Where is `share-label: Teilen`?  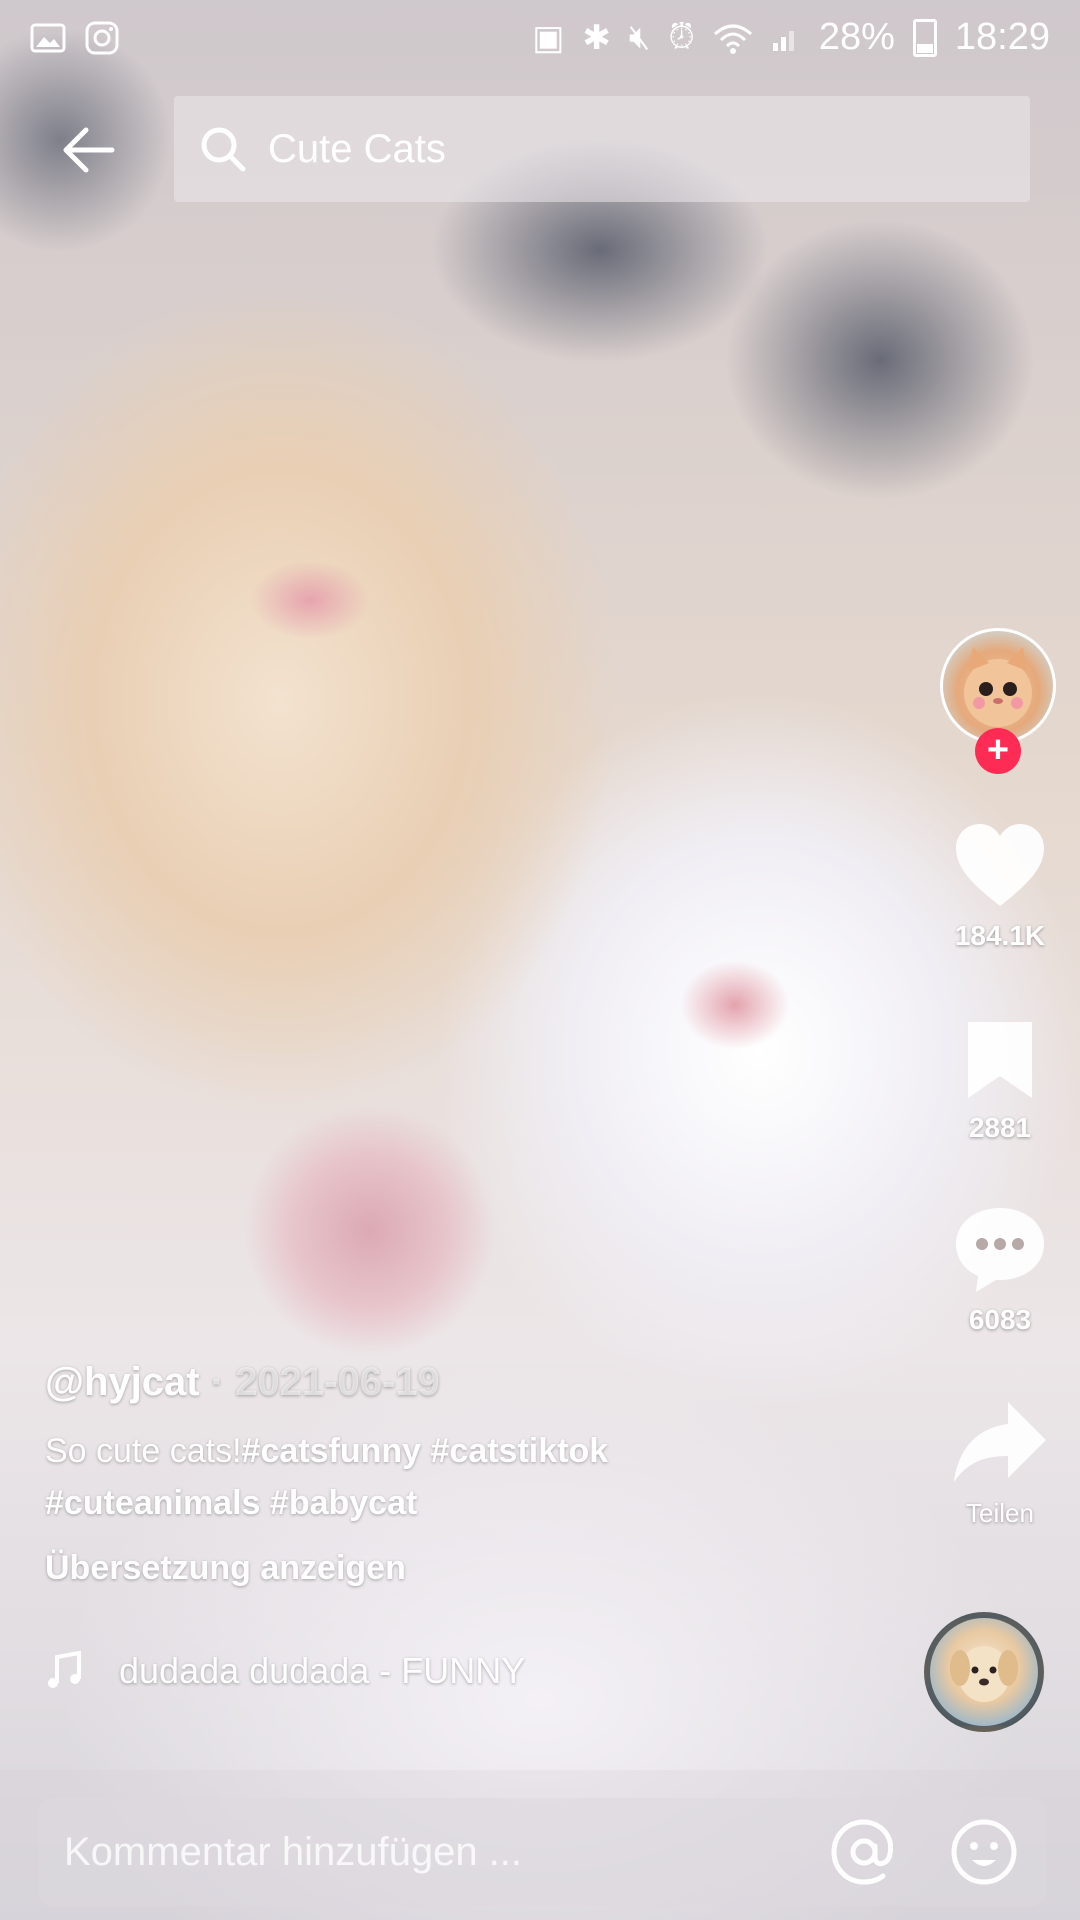
share-label: Teilen is located at coordinates (1000, 1513).